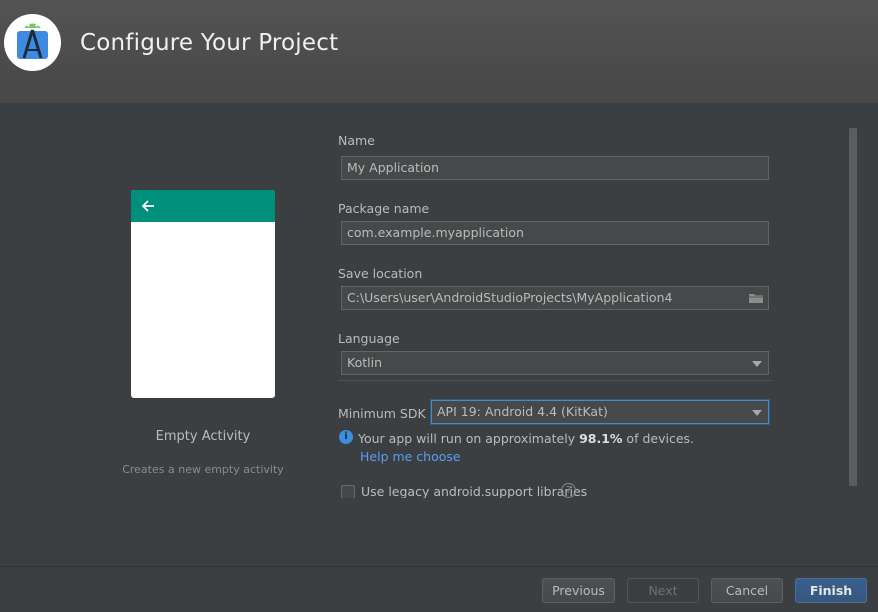 This screenshot has width=878, height=612. Describe the element at coordinates (203, 469) in the screenshot. I see `template-description: Creates a new empty activity` at that location.